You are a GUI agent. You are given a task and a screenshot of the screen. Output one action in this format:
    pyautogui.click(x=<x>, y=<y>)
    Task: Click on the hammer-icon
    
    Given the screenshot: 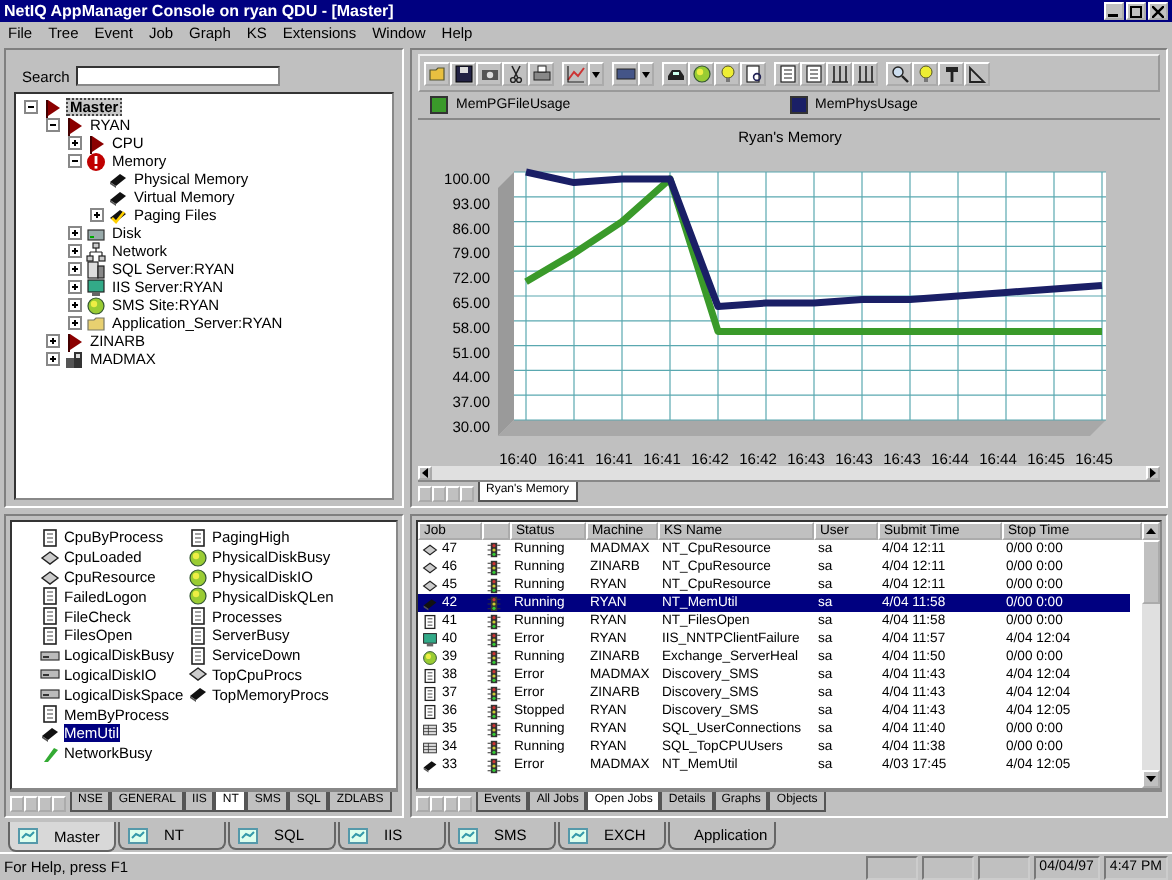 What is the action you would take?
    pyautogui.click(x=951, y=73)
    